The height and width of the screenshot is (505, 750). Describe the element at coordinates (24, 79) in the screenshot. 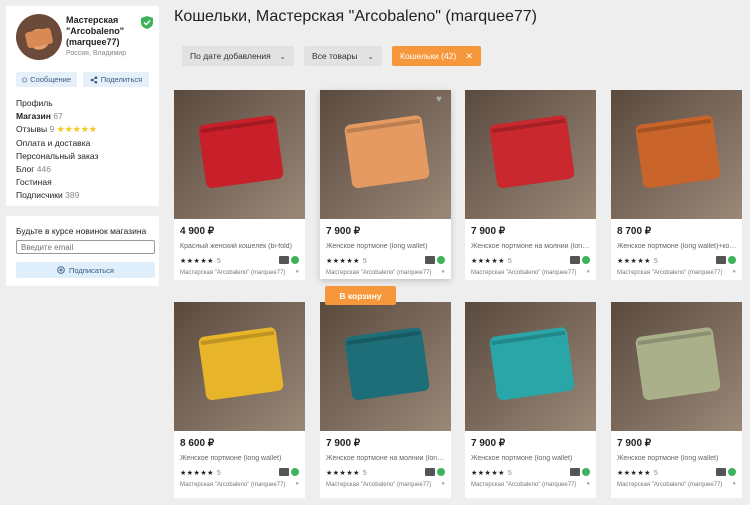

I see `message-icon` at that location.